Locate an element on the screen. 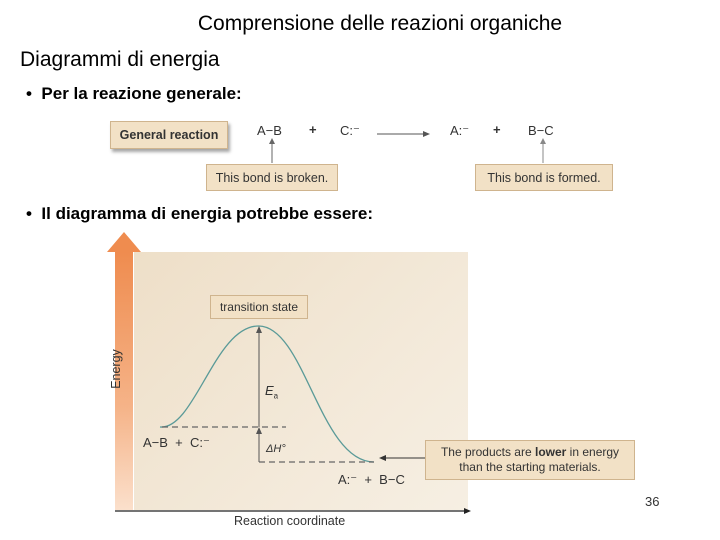 The width and height of the screenshot is (720, 540). activation-energy-arrow is located at coordinates (259, 376).